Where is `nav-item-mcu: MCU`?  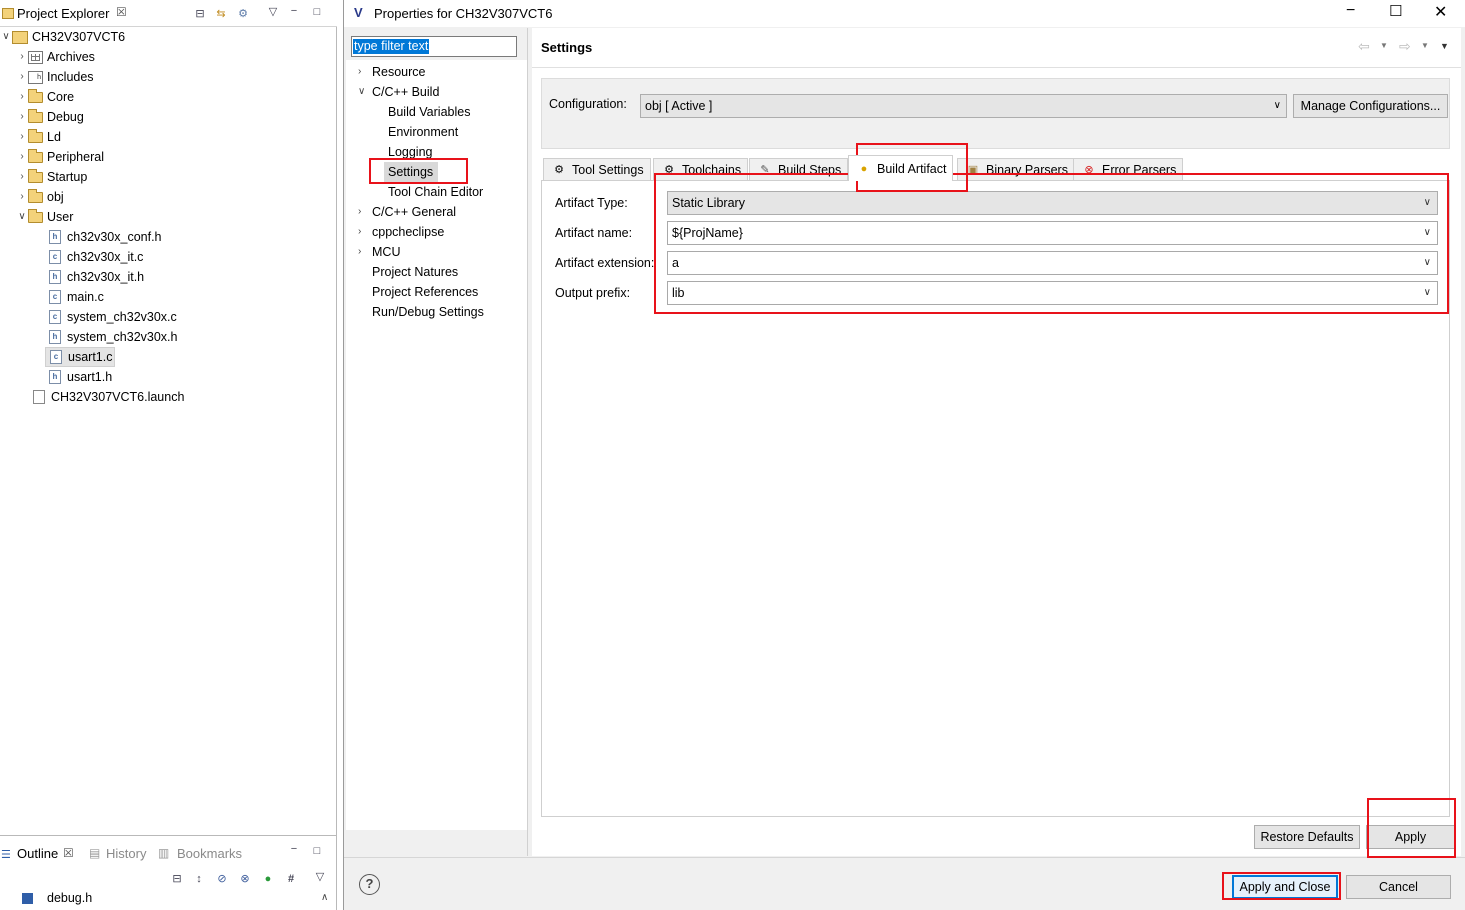 nav-item-mcu: MCU is located at coordinates (386, 252).